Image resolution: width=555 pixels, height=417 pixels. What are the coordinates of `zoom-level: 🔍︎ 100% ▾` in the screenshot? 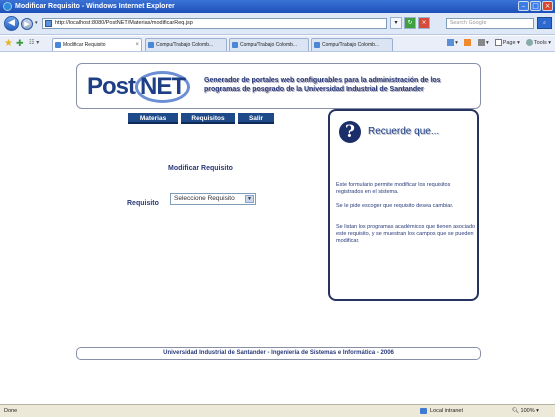 It's located at (525, 411).